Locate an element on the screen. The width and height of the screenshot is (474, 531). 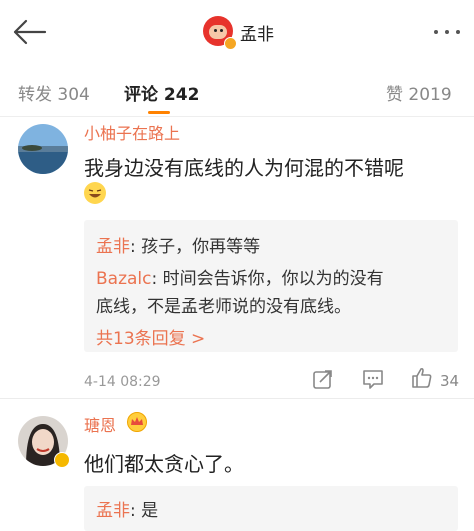
more-button is located at coordinates (447, 32).